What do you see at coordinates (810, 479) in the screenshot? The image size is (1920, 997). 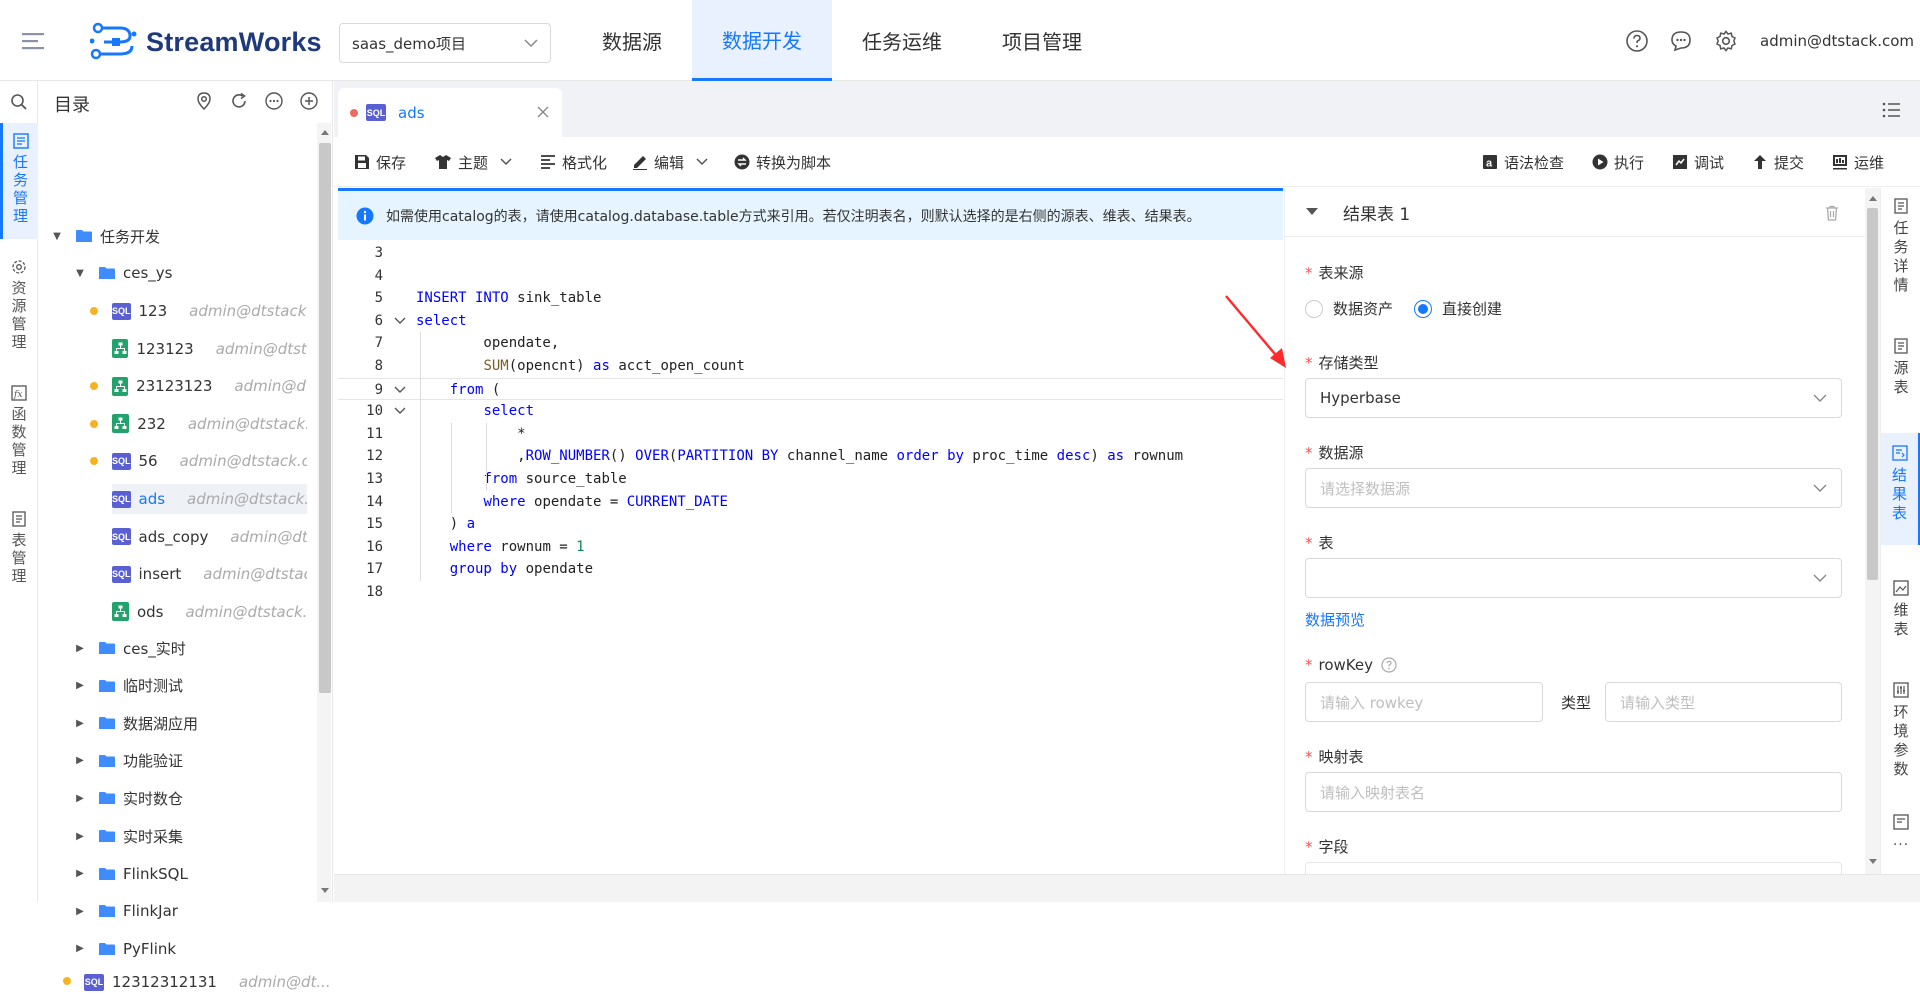 I see `code-line: 13 from source_table` at bounding box center [810, 479].